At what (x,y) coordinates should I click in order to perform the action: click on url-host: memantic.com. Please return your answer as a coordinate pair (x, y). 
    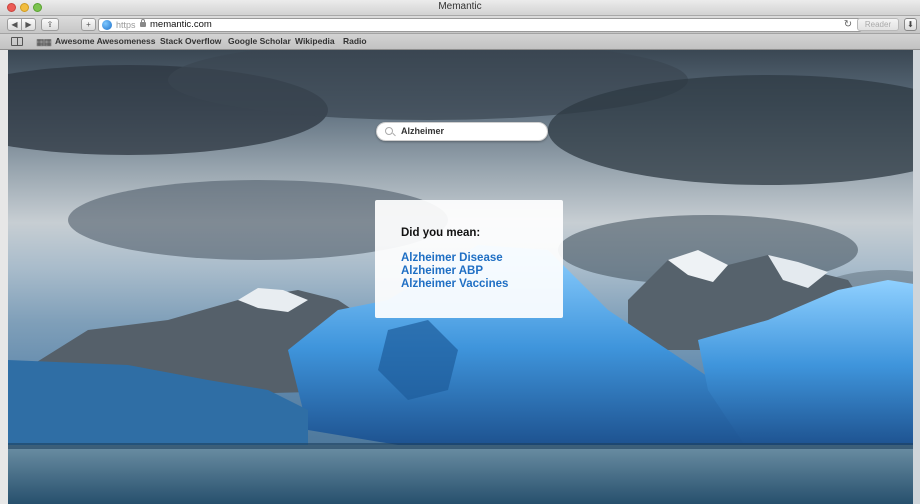
    Looking at the image, I should click on (181, 24).